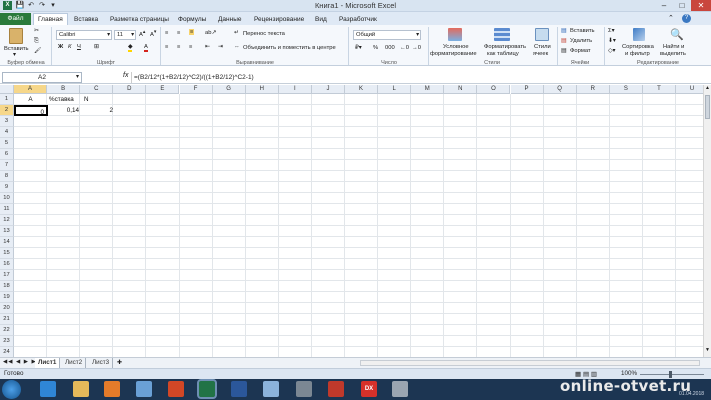 This screenshot has height=400, width=711. What do you see at coordinates (7, 341) in the screenshot?
I see `row-header-23: 23` at bounding box center [7, 341].